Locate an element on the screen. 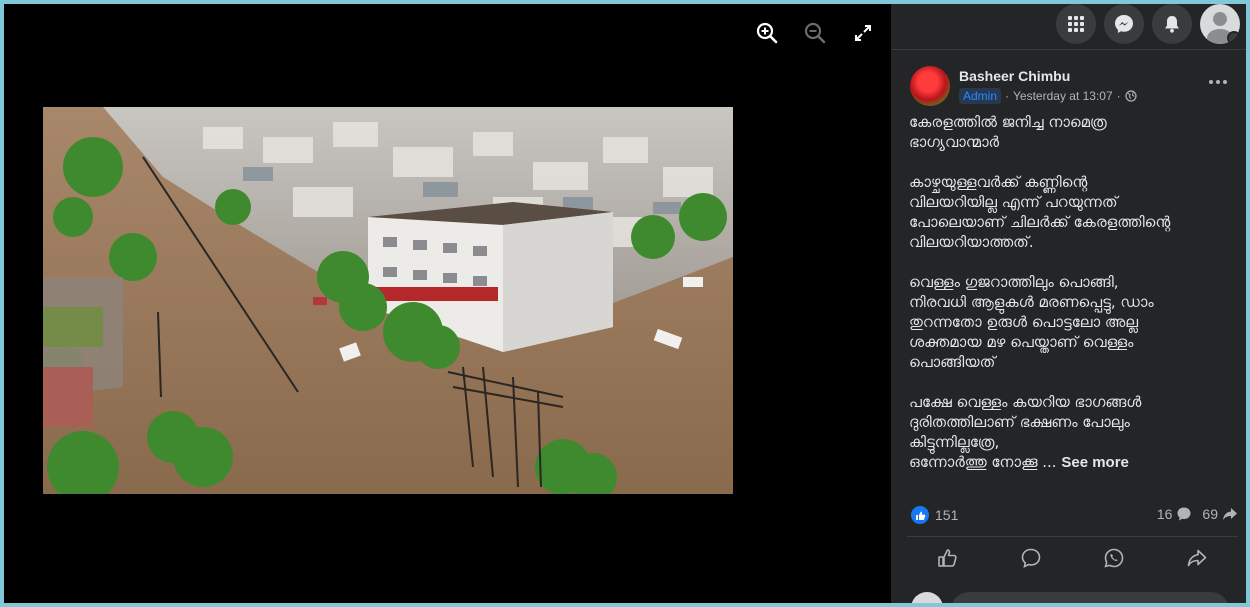  likes-number: 151 is located at coordinates (947, 515).